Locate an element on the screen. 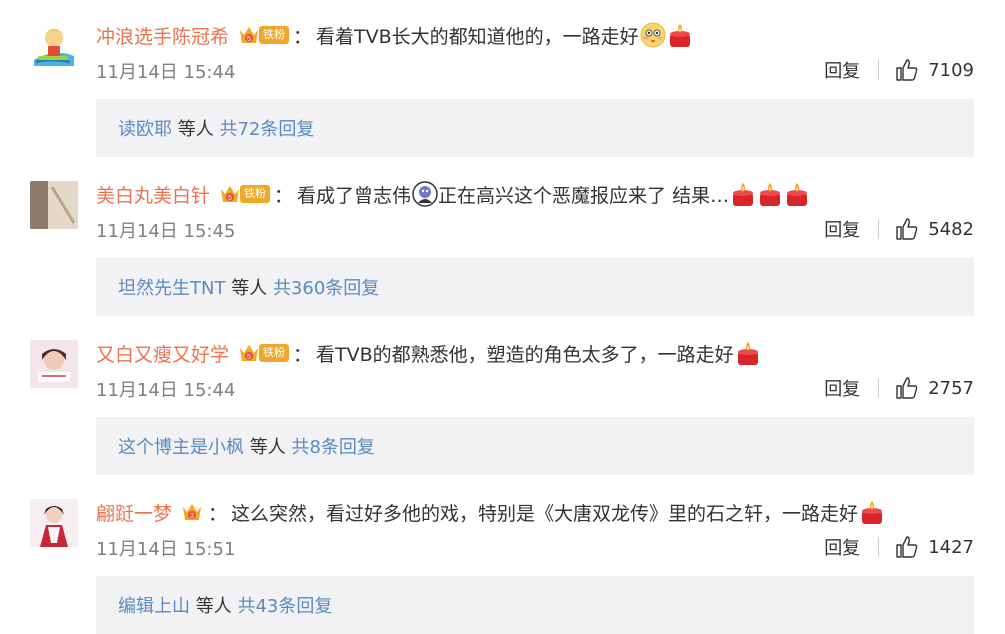  reply-user-link: 坦然先生TNT is located at coordinates (171, 288).